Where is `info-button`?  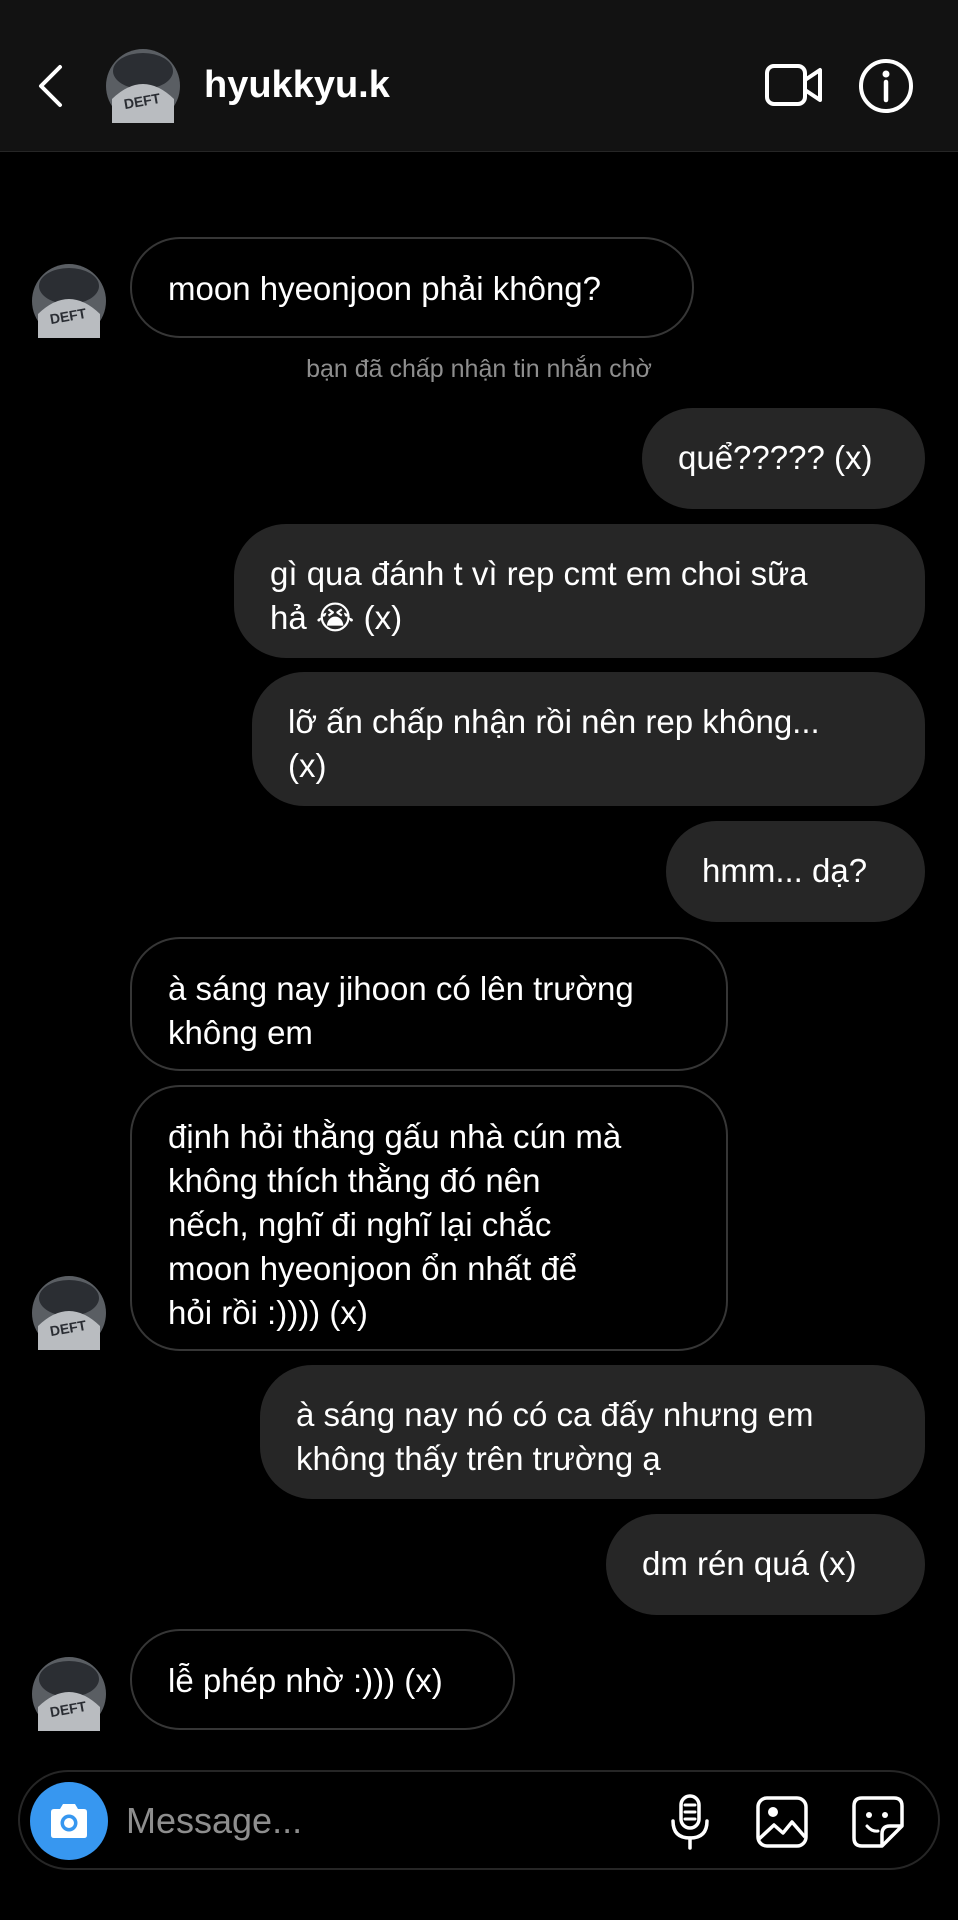 info-button is located at coordinates (886, 86).